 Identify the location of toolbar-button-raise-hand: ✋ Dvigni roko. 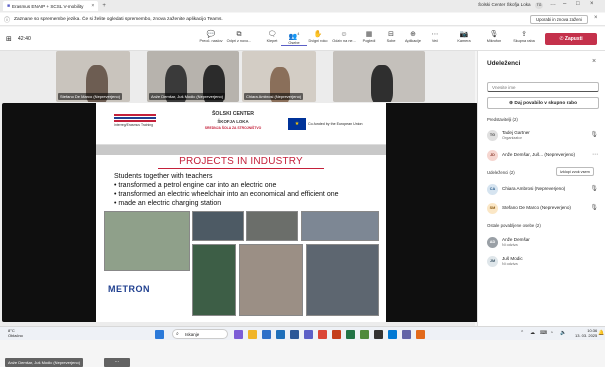
(318, 36).